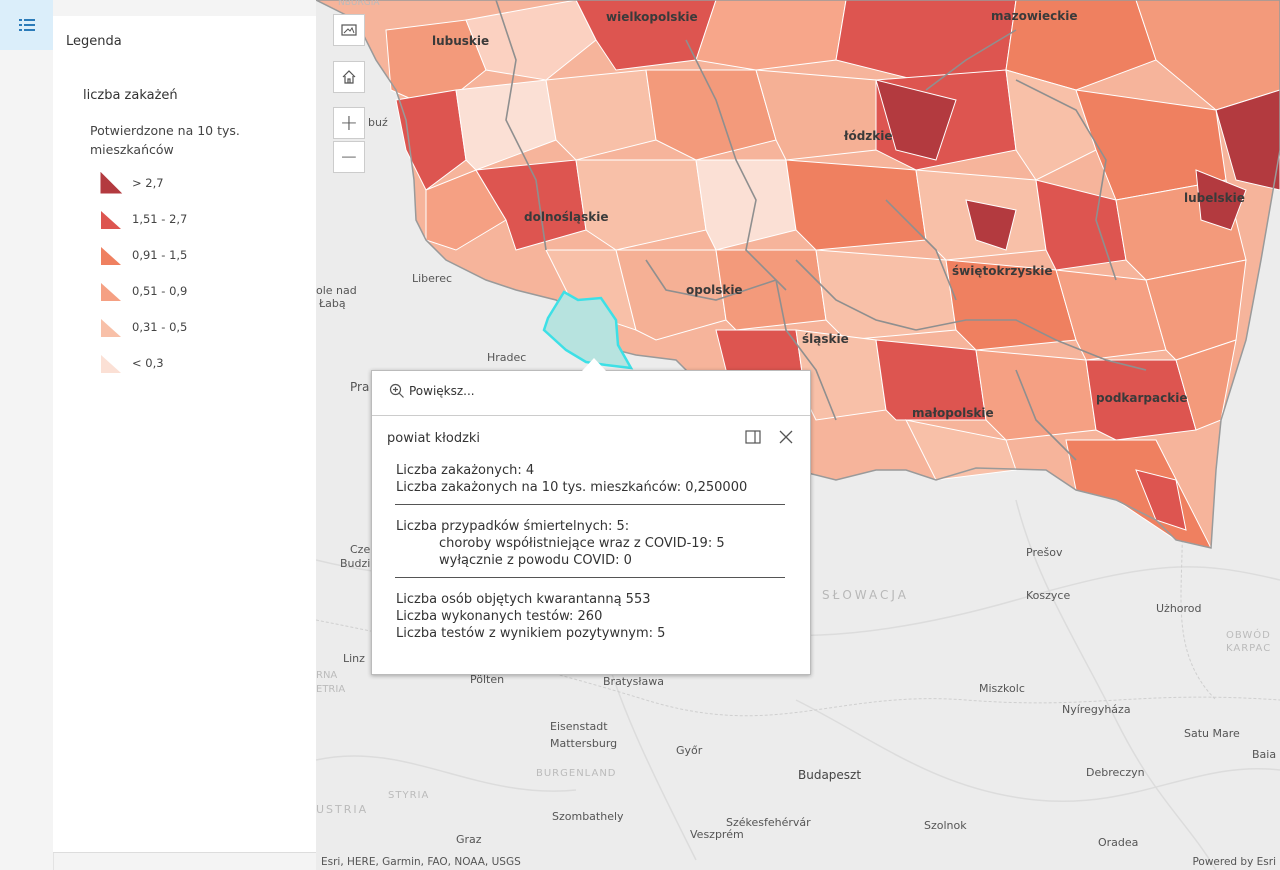 This screenshot has width=1280, height=870. What do you see at coordinates (349, 157) in the screenshot?
I see `zoom-out-button: −` at bounding box center [349, 157].